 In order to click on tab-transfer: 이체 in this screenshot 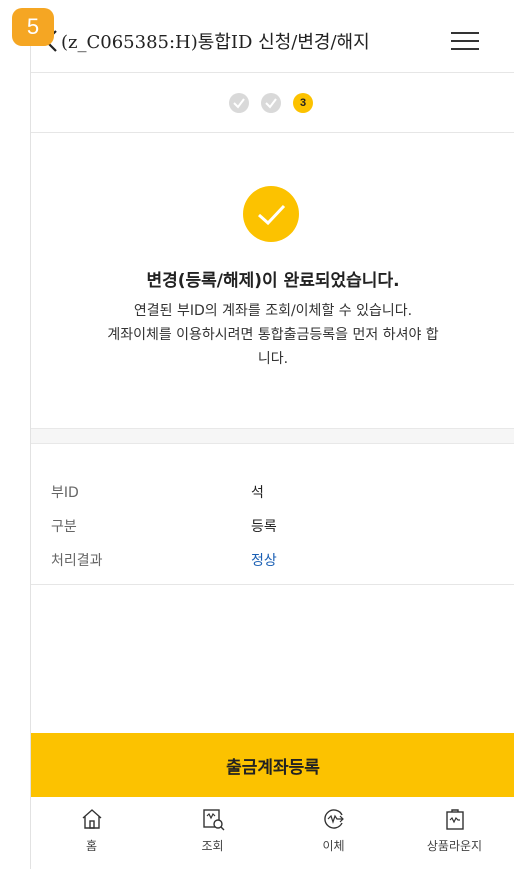, I will do `click(333, 833)`.